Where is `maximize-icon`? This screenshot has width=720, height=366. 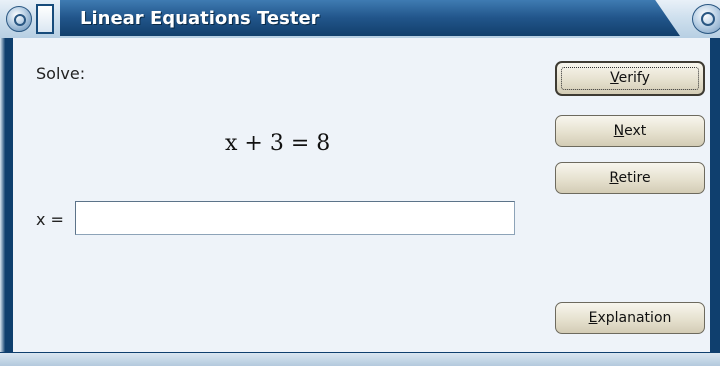
maximize-icon is located at coordinates (706, 19).